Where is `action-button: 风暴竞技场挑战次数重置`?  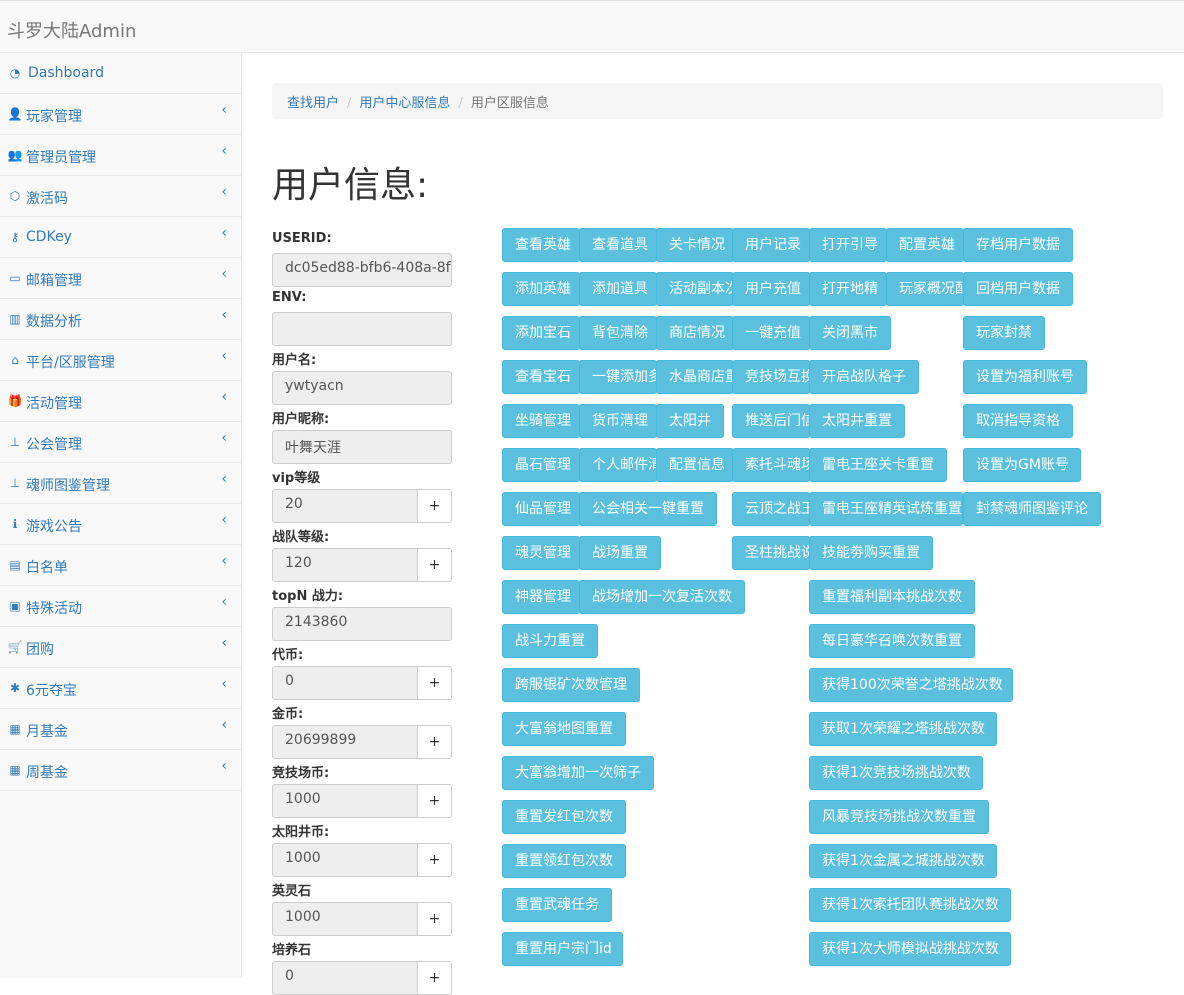 action-button: 风暴竞技场挑战次数重置 is located at coordinates (899, 817).